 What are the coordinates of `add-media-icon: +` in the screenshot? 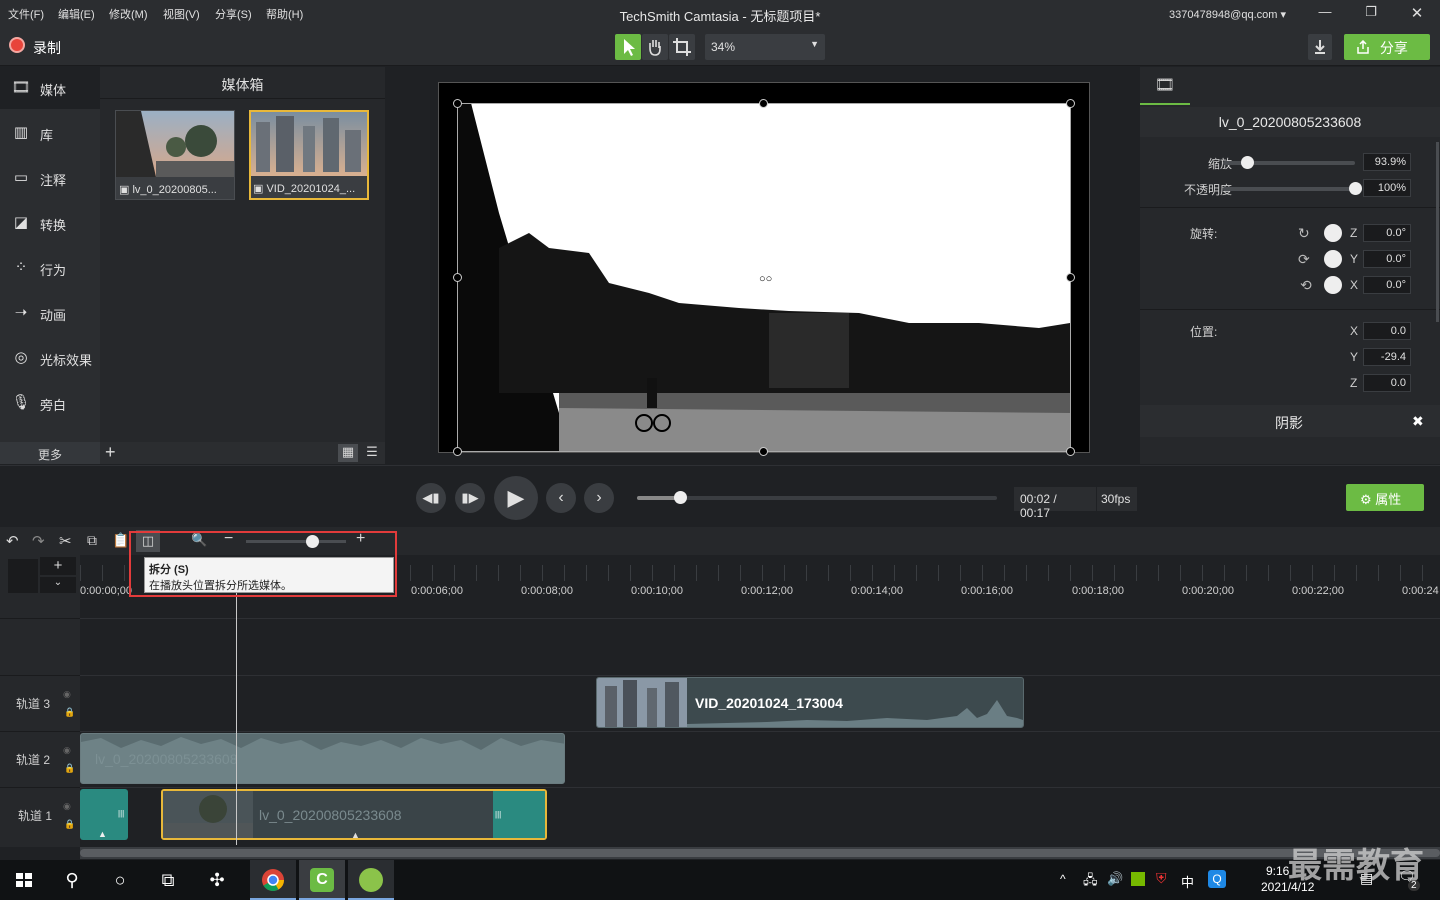 It's located at (110, 452).